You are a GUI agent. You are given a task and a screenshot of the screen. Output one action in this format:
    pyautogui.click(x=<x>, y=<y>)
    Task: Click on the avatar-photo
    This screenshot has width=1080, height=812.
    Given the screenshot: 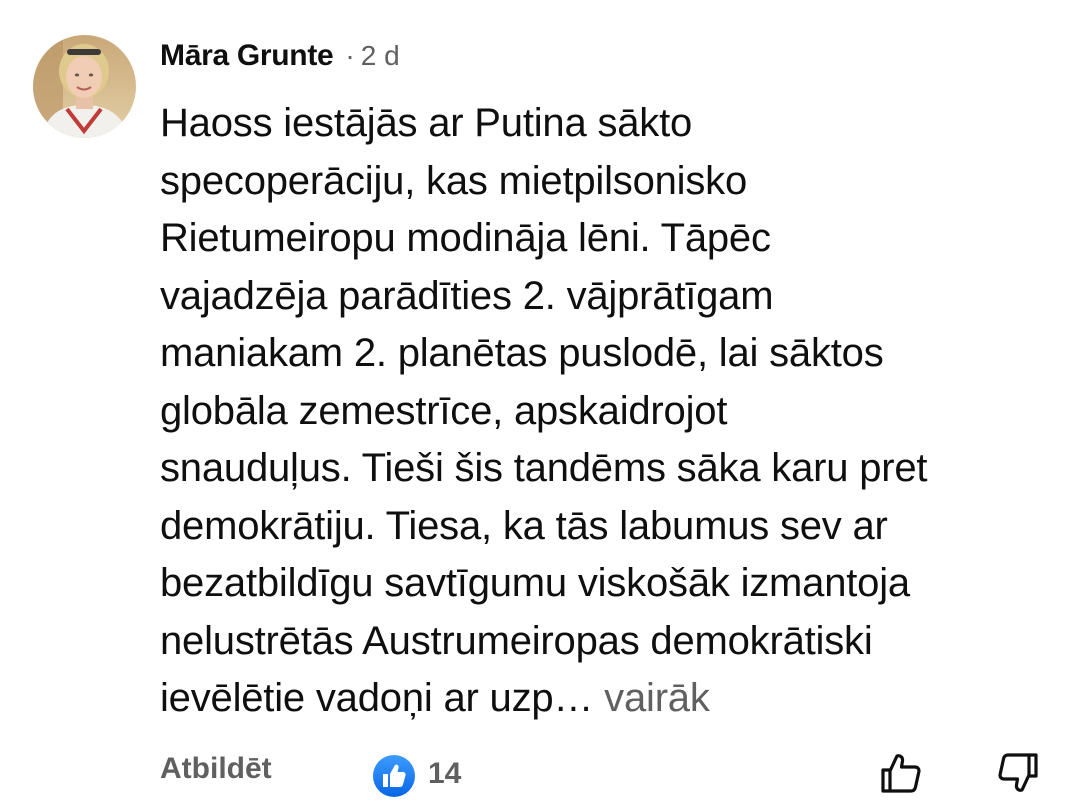 What is the action you would take?
    pyautogui.click(x=84, y=86)
    